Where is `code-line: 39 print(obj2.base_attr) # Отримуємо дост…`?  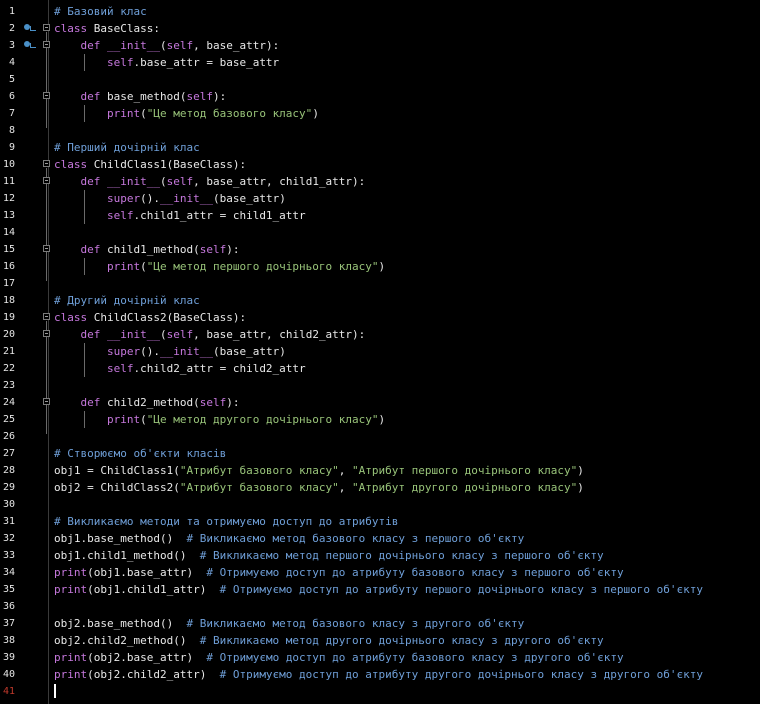
code-line: 39 print(obj2.base_attr) # Отримуємо дост… is located at coordinates (380, 657).